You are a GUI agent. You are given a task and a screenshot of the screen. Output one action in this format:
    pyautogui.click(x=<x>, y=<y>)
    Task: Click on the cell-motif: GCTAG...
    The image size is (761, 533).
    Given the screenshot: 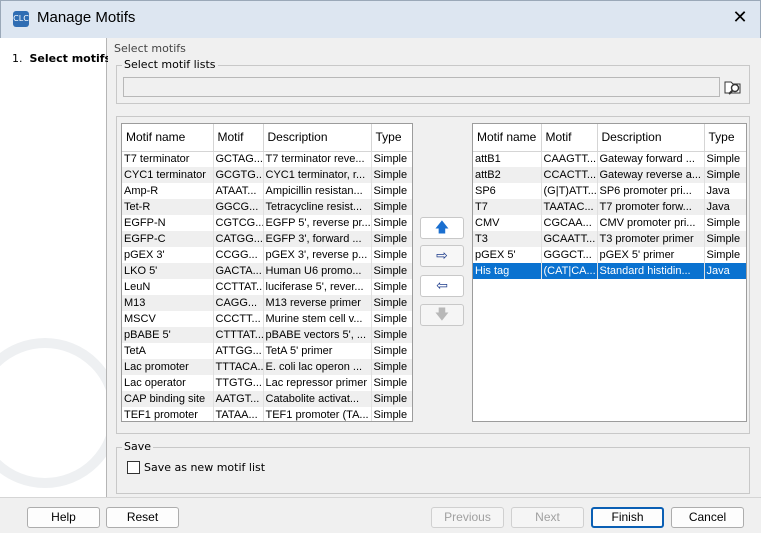 What is the action you would take?
    pyautogui.click(x=238, y=159)
    